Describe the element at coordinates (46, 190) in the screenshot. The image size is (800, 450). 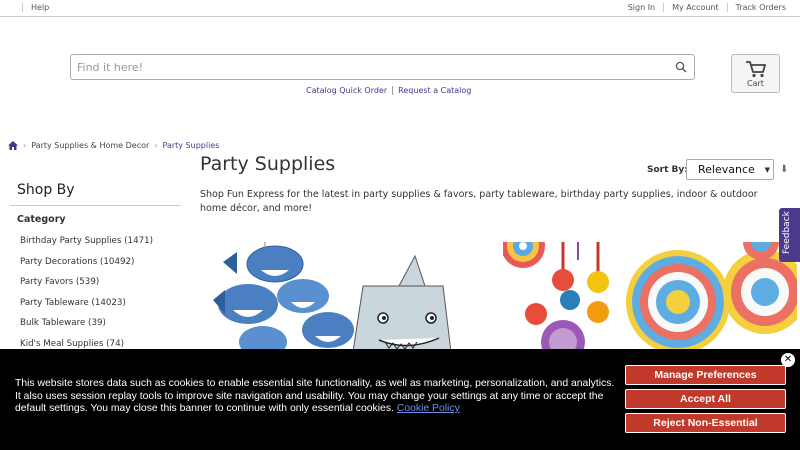
I see `sidebar-title: Shop By` at that location.